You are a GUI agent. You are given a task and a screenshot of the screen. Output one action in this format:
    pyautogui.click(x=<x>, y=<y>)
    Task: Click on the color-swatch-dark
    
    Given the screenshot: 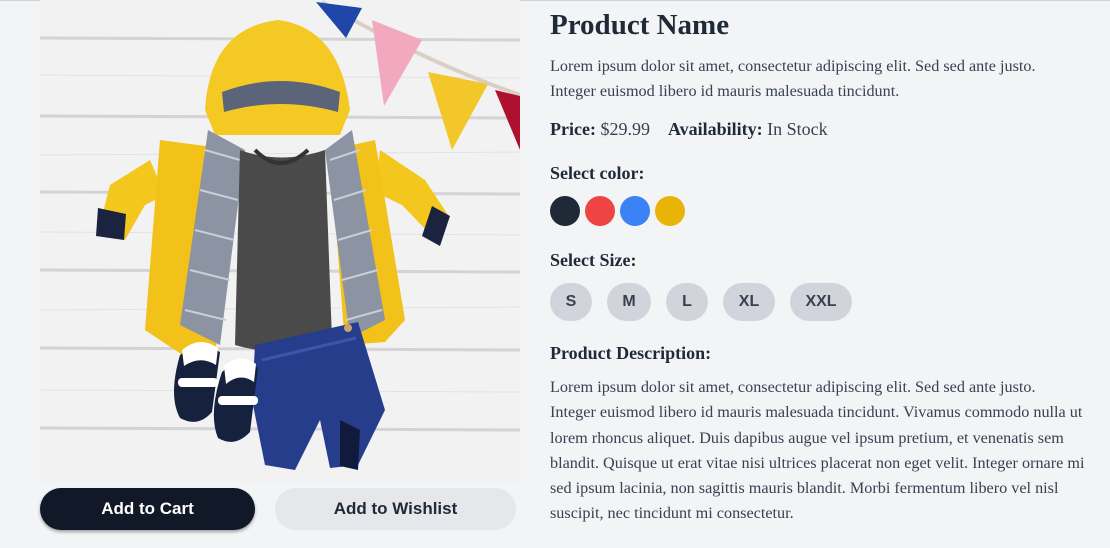 What is the action you would take?
    pyautogui.click(x=565, y=211)
    